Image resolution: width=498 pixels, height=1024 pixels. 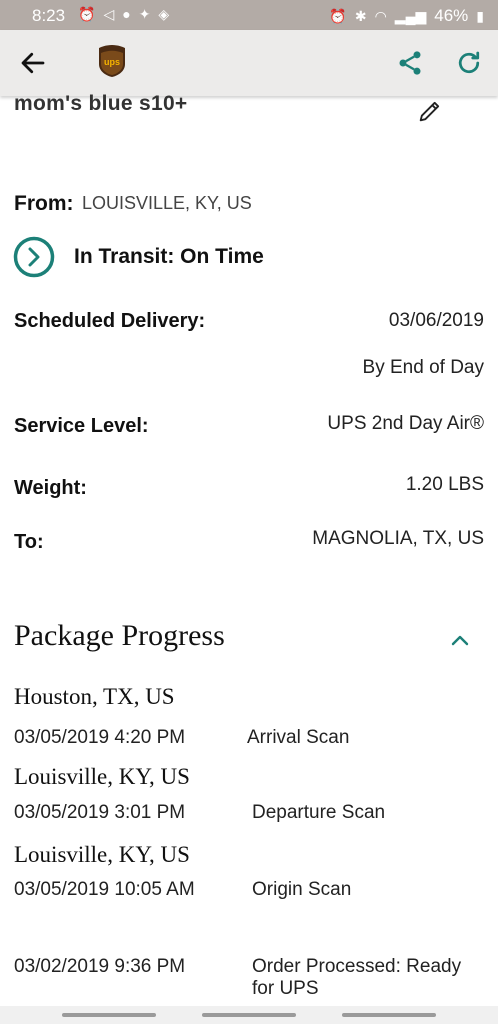 What do you see at coordinates (451, 15) in the screenshot?
I see `battery-level: 46%` at bounding box center [451, 15].